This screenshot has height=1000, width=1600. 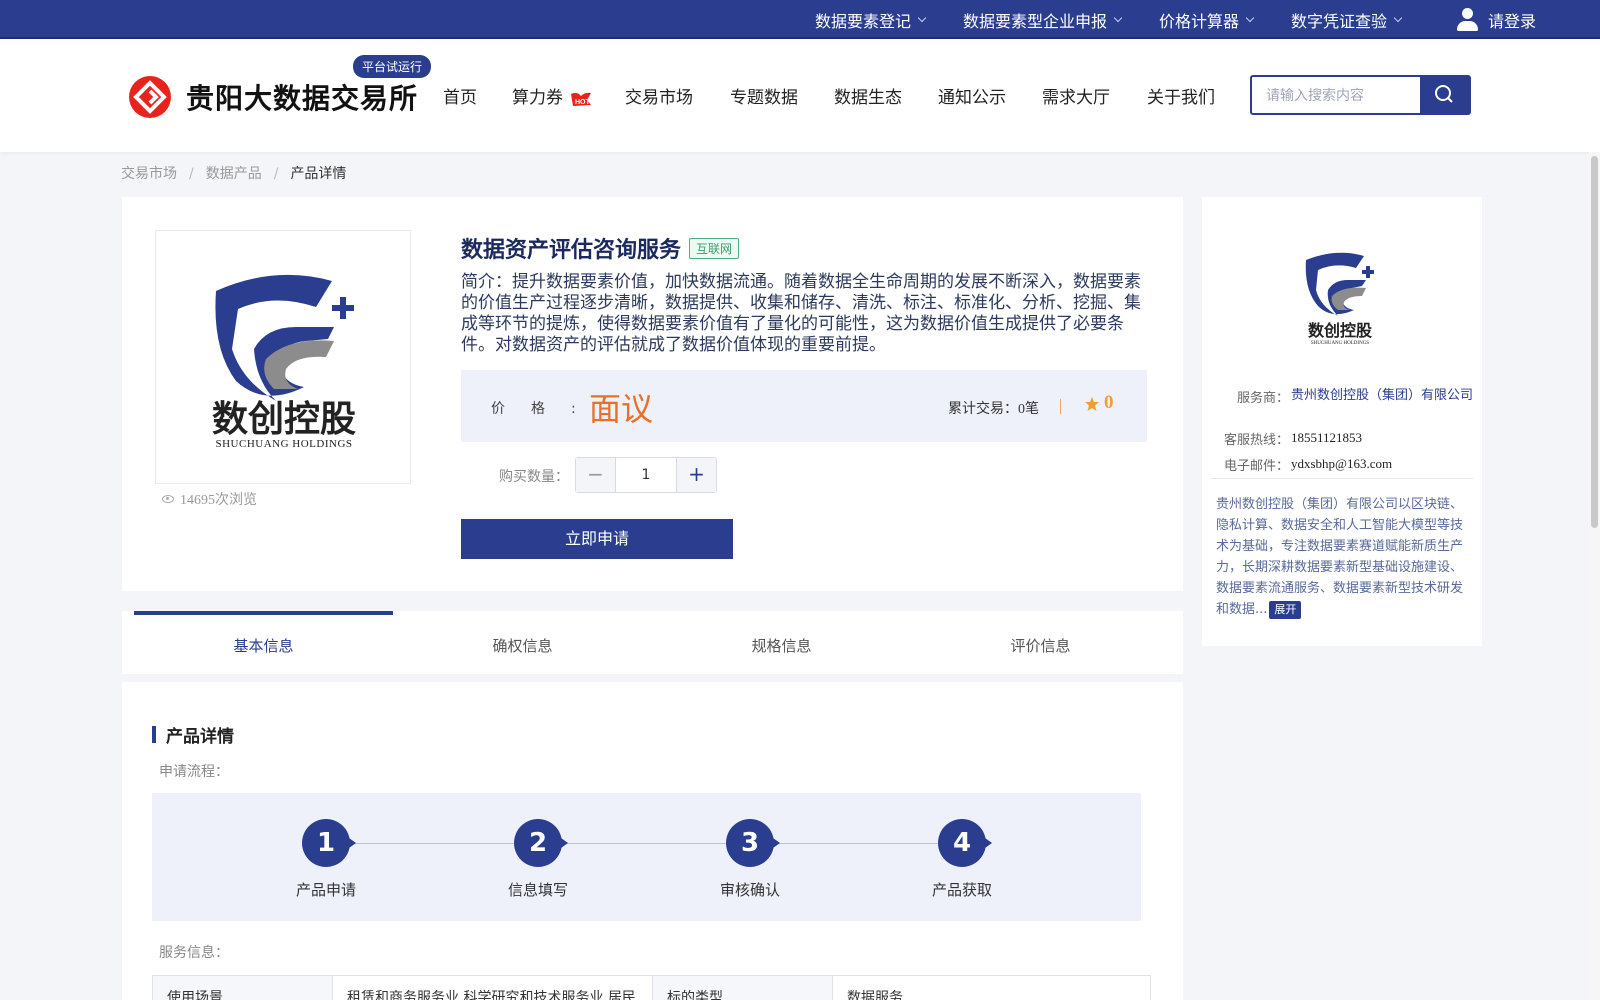 I want to click on nav-ecosystem: 数据生态, so click(x=868, y=95).